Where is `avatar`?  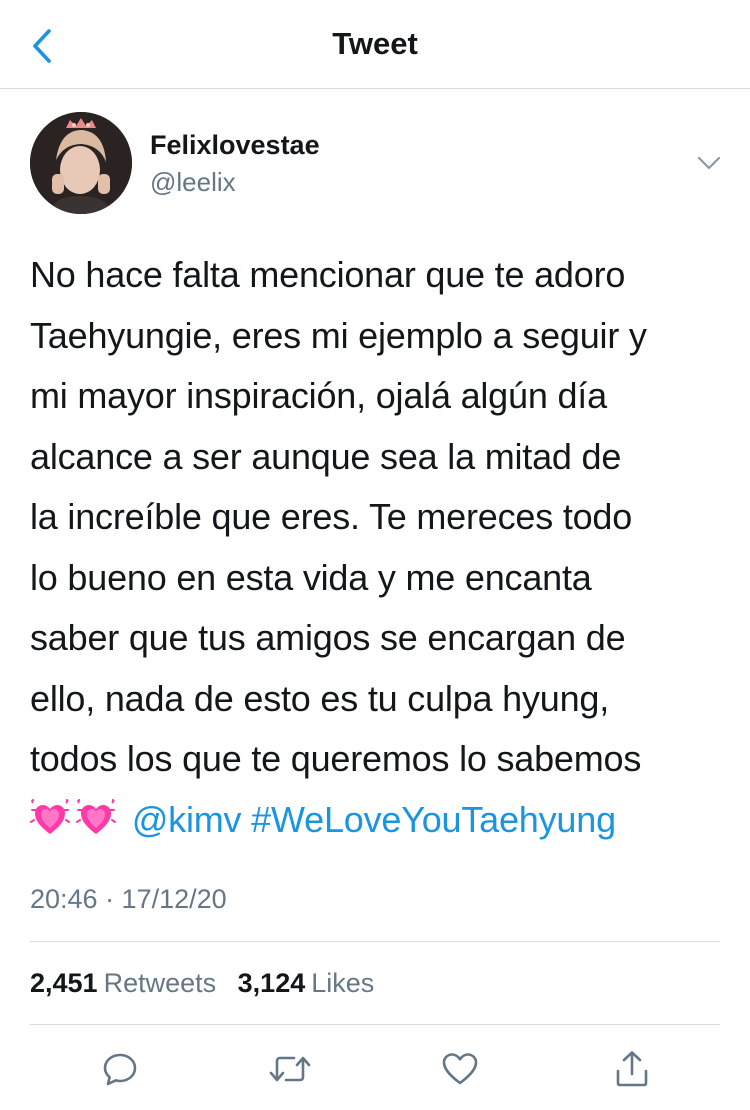
avatar is located at coordinates (81, 163).